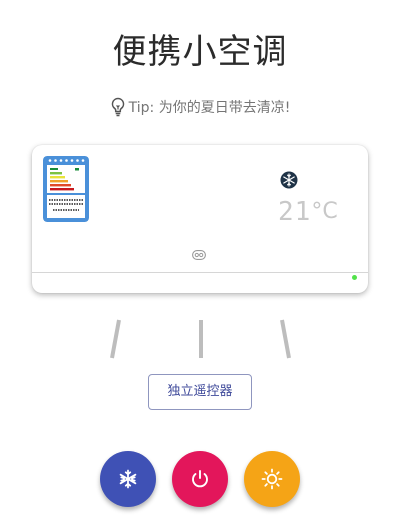 The image size is (400, 522). I want to click on lightbulb-icon, so click(117, 106).